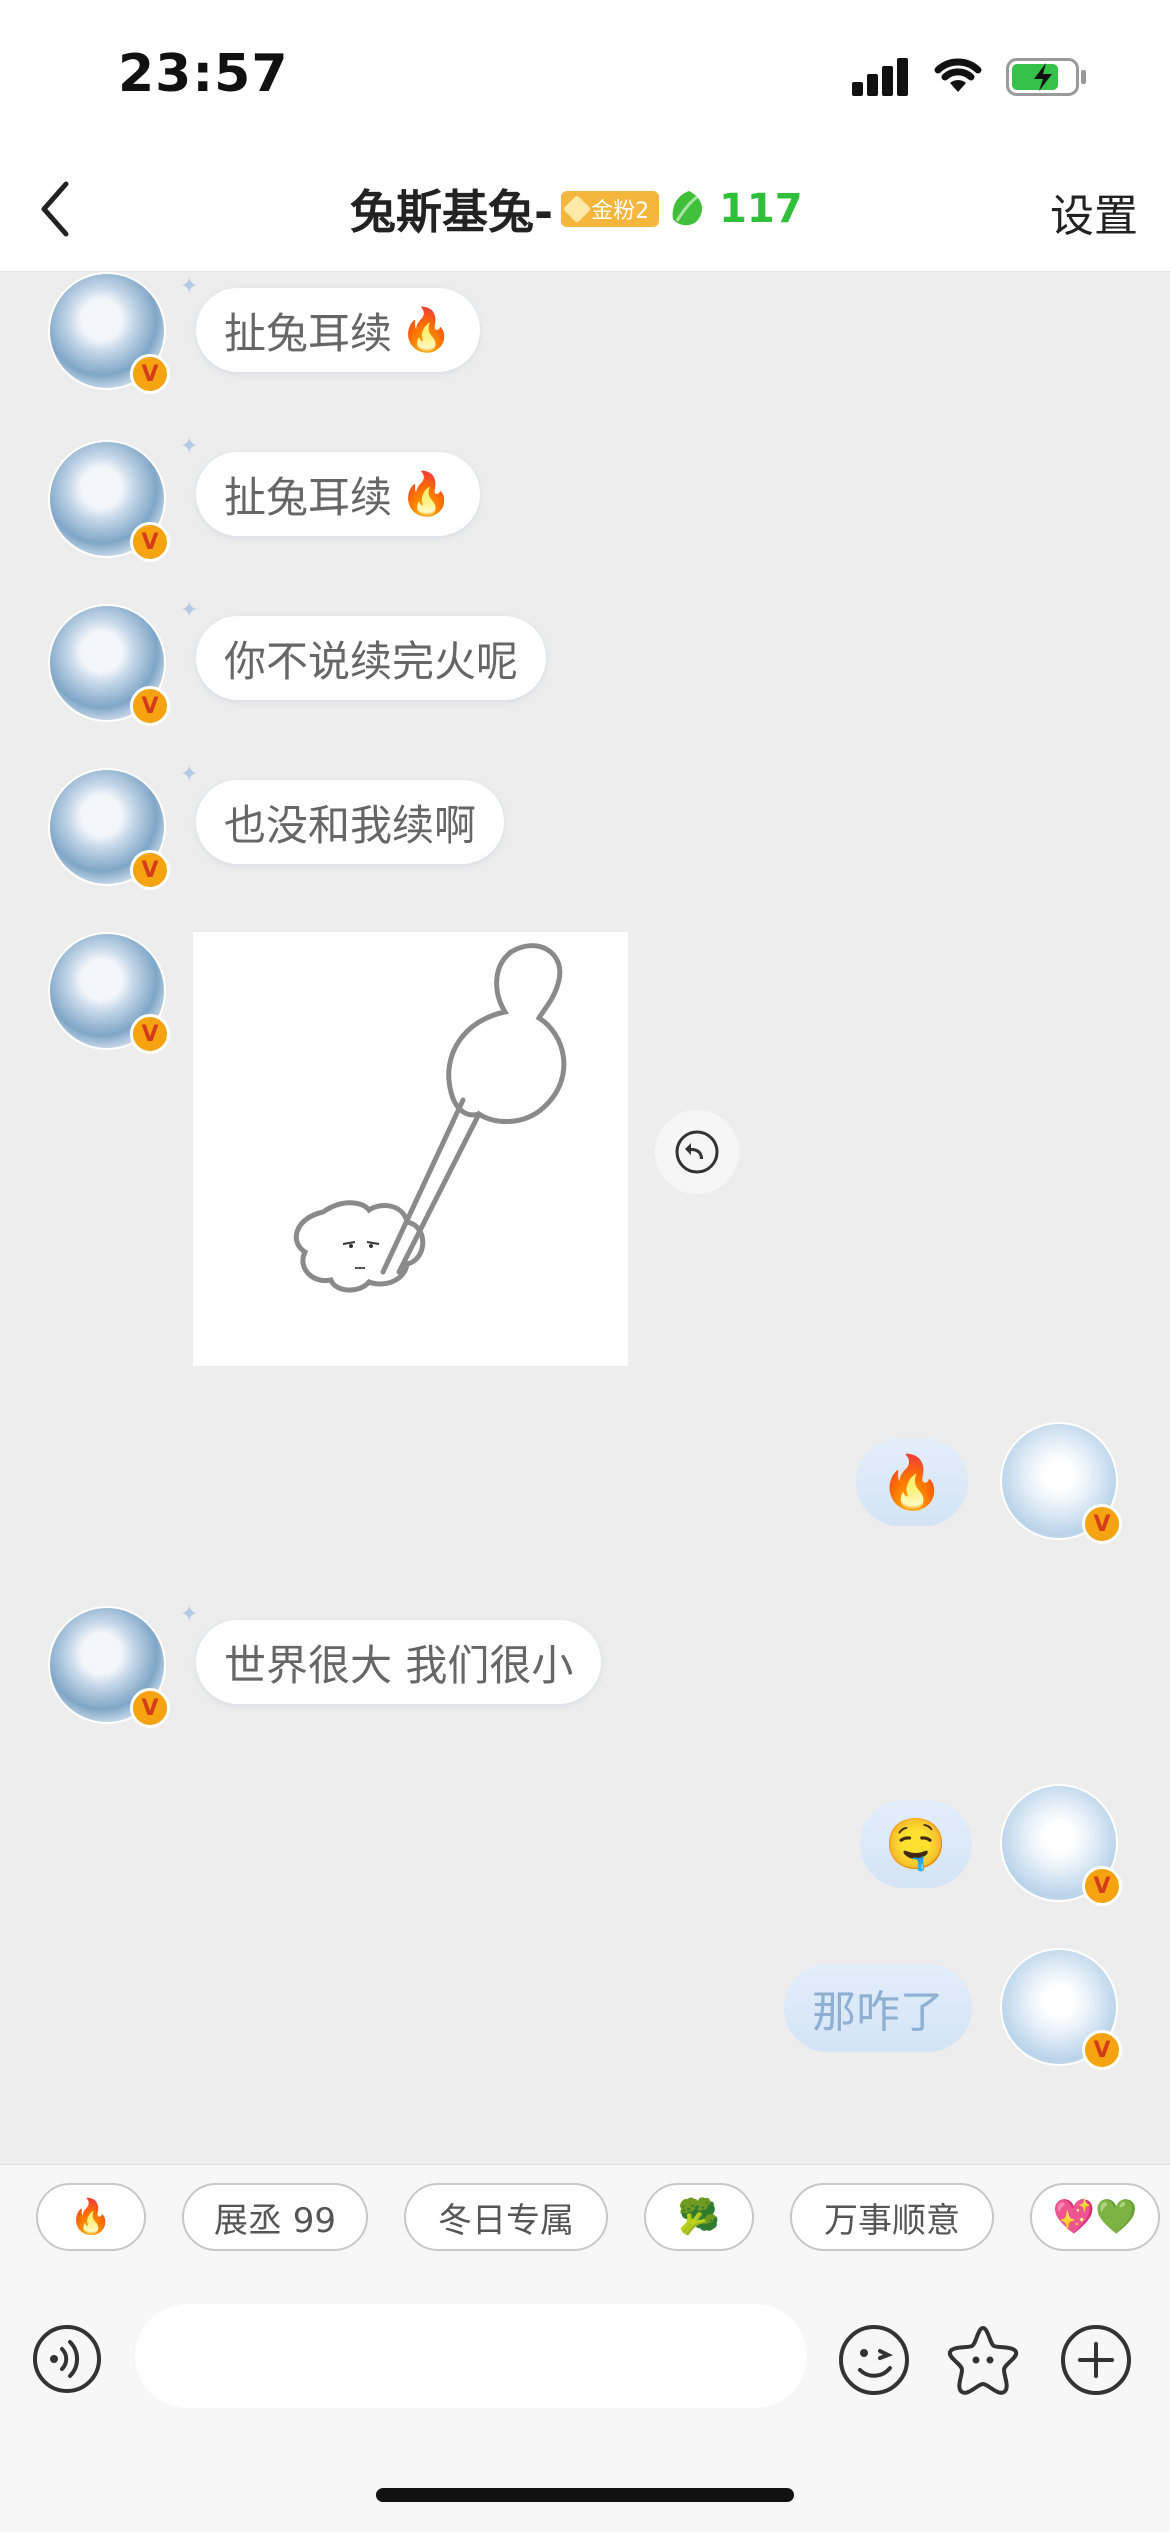  I want to click on diamond-icon, so click(577, 209).